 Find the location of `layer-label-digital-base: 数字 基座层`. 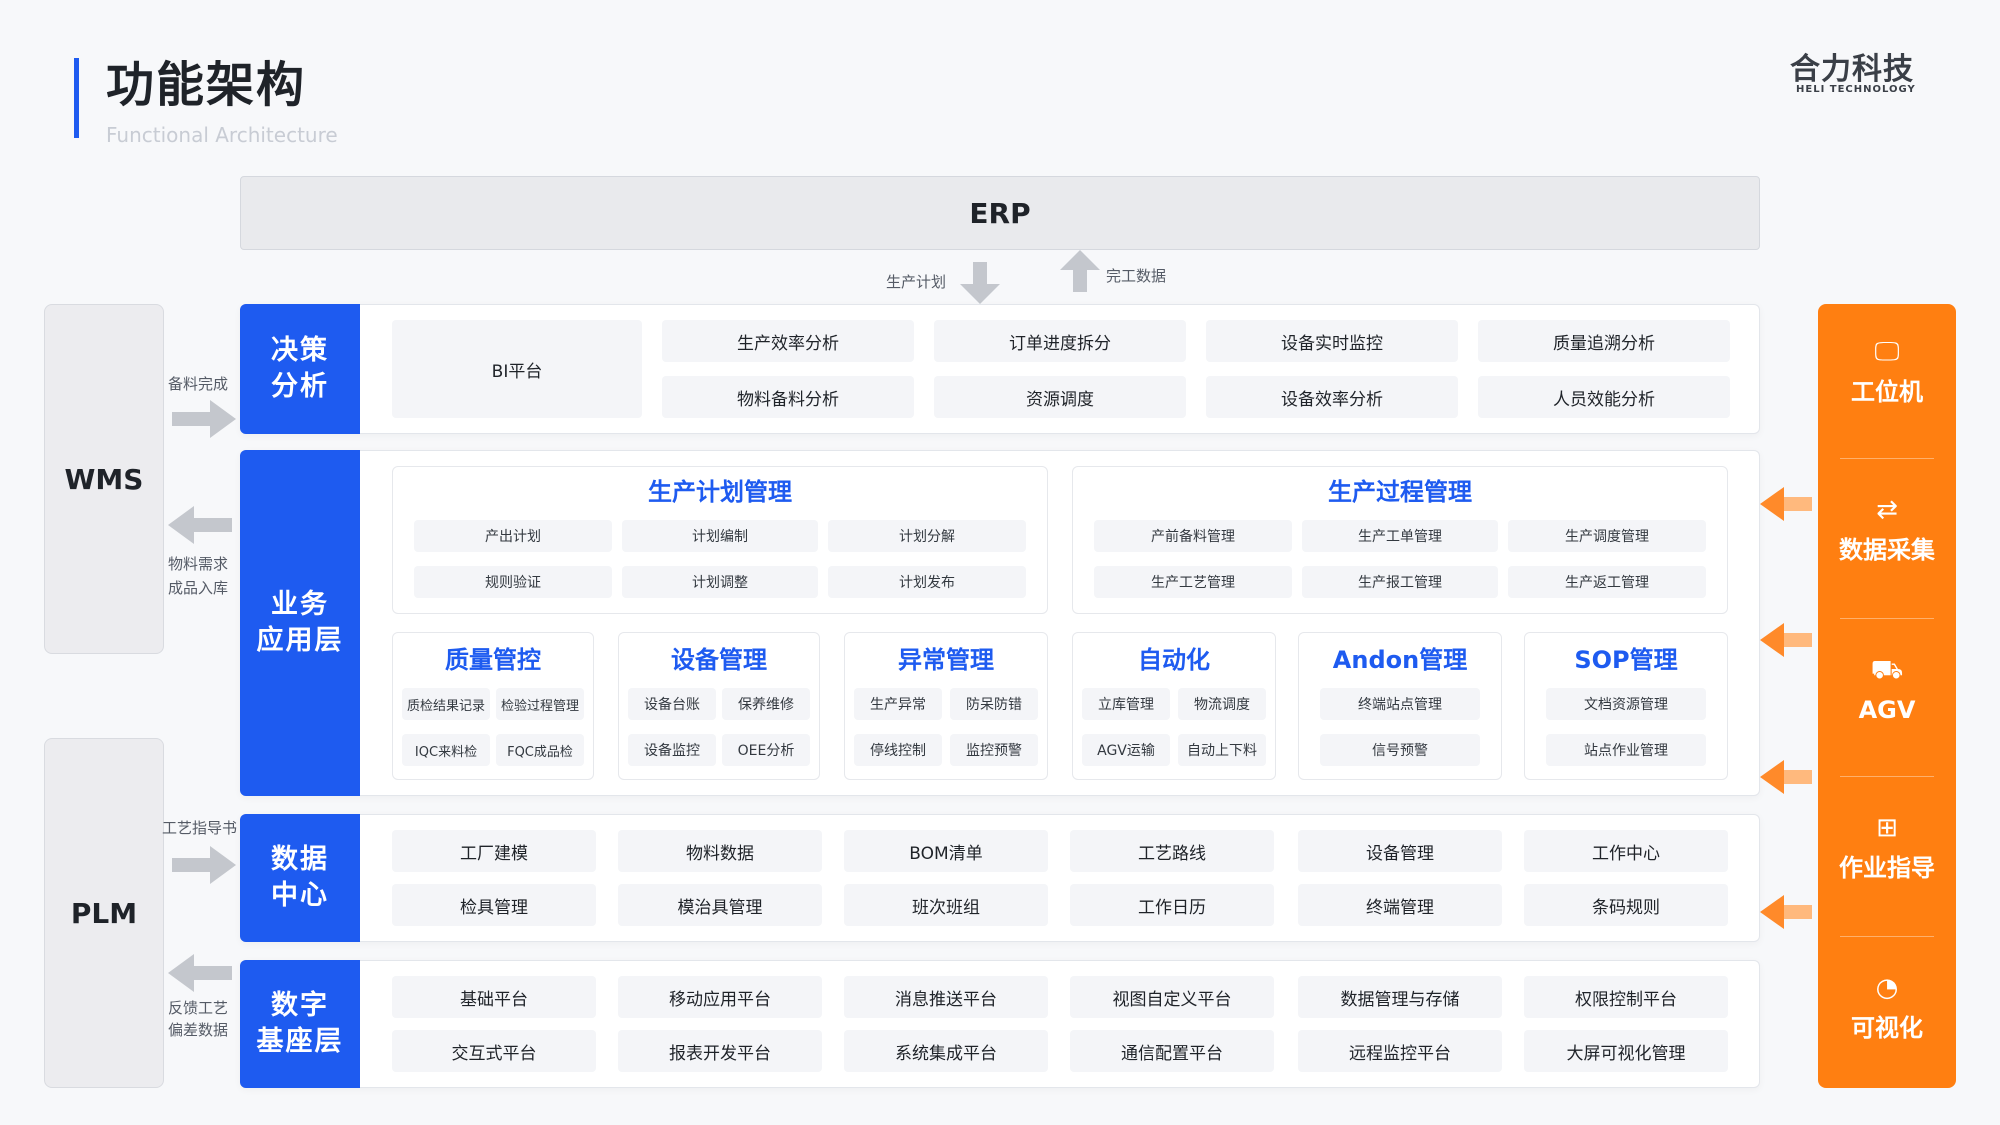

layer-label-digital-base: 数字 基座层 is located at coordinates (300, 1024).